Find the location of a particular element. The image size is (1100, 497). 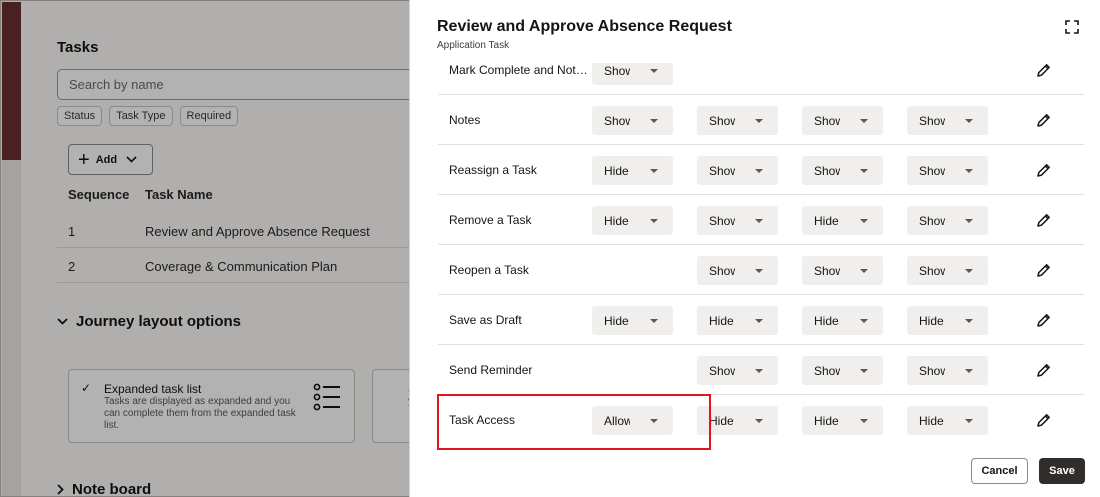

permission-row: Notes Show Show Show Show is located at coordinates (761, 120).